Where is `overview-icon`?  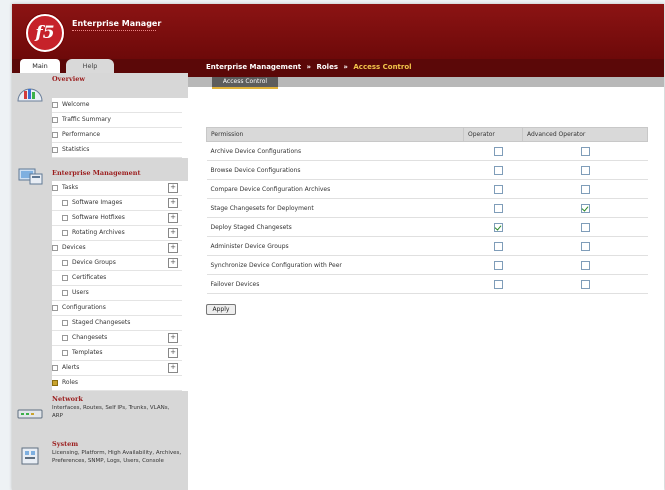 overview-icon is located at coordinates (30, 95).